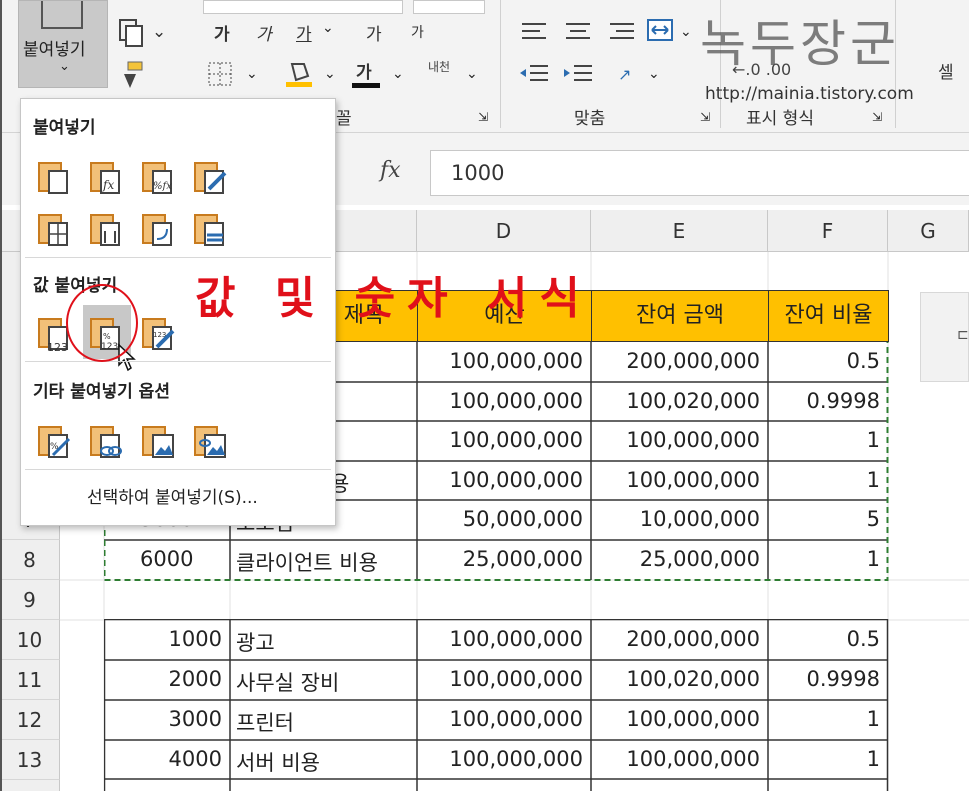 This screenshot has width=969, height=791. What do you see at coordinates (222, 32) in the screenshot?
I see `bold-button: 가` at bounding box center [222, 32].